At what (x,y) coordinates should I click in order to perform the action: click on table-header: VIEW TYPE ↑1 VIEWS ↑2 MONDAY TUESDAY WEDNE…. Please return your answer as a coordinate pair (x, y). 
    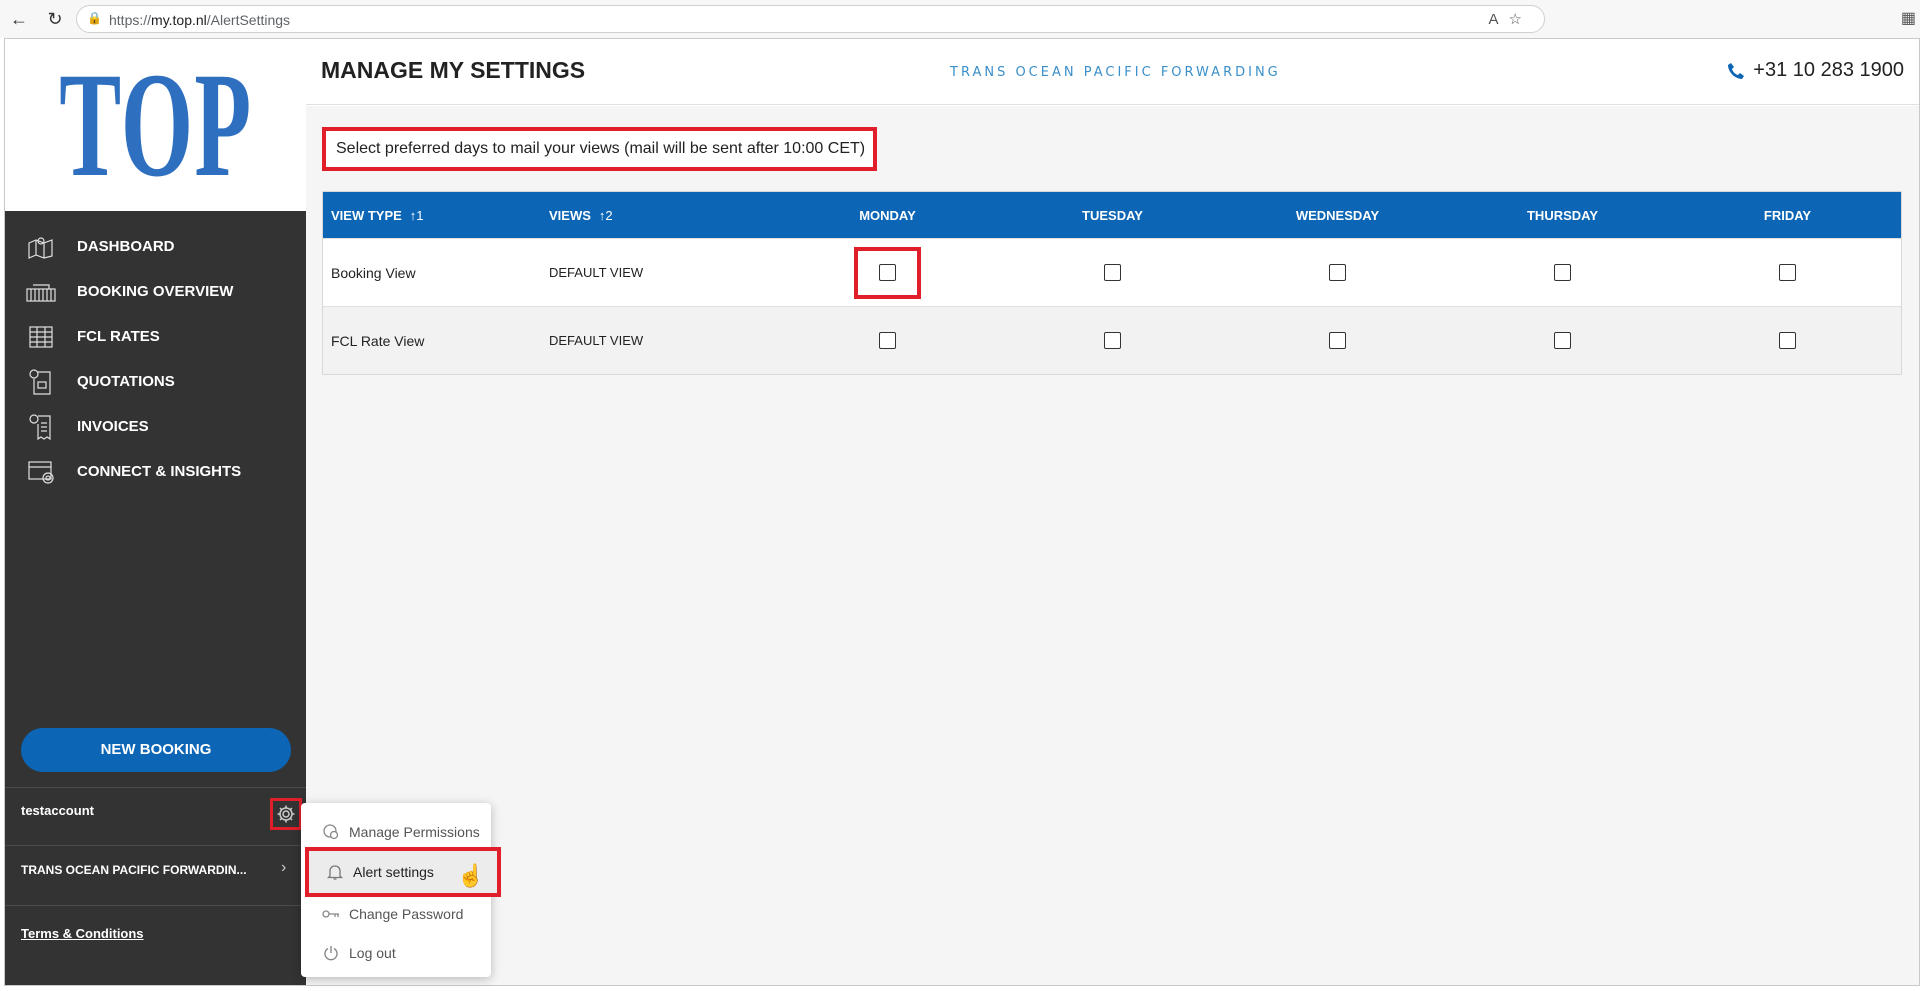
    Looking at the image, I should click on (1112, 215).